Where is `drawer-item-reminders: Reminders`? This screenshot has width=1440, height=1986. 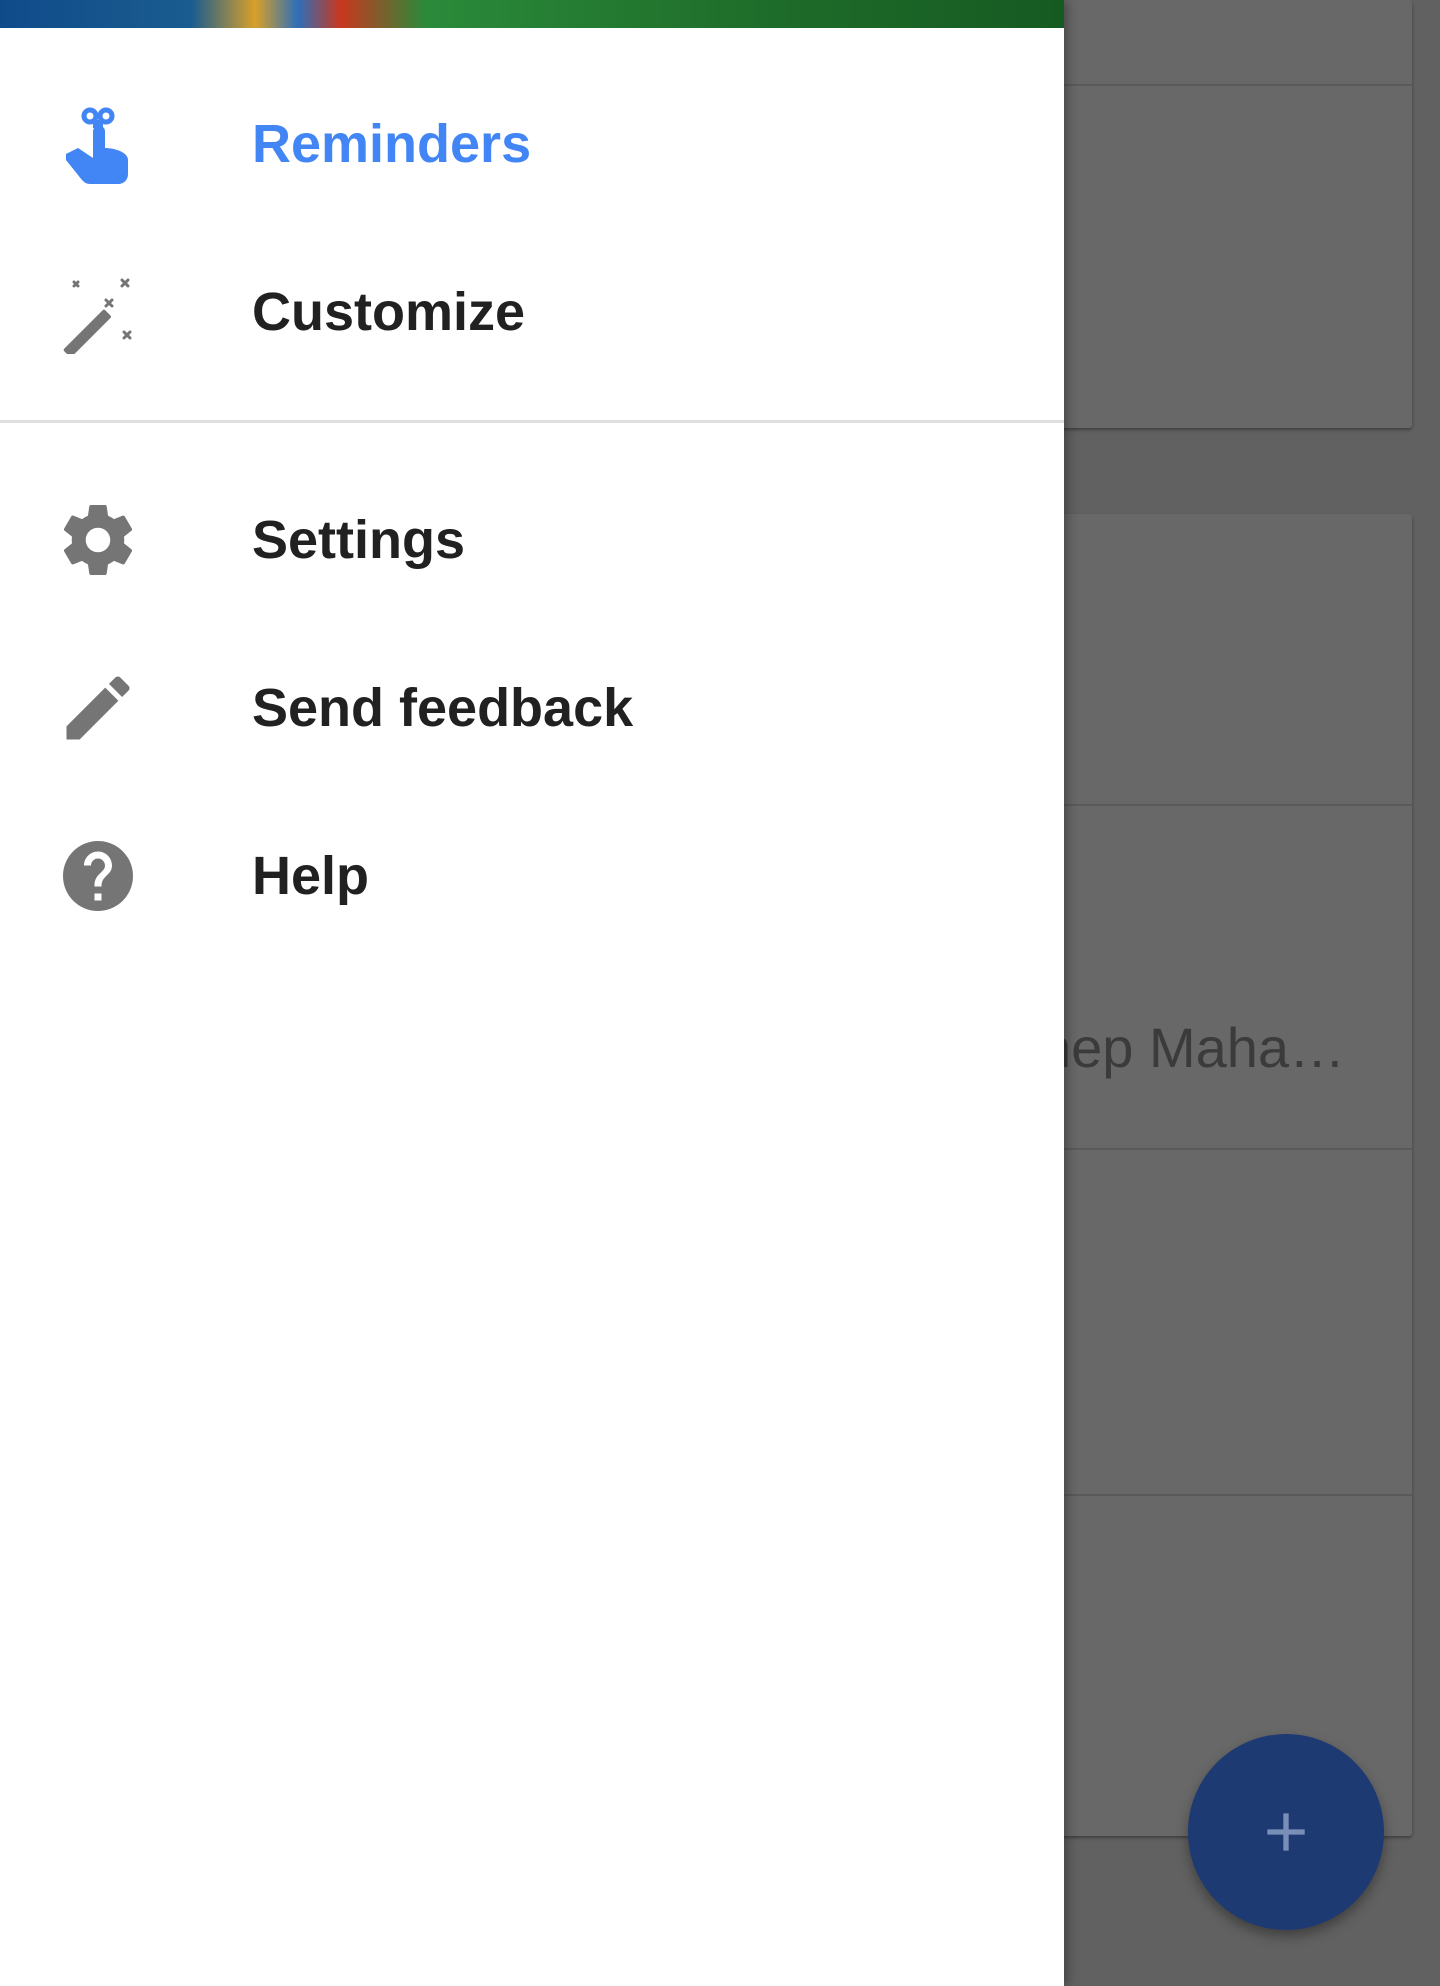
drawer-item-reminders: Reminders is located at coordinates (532, 144).